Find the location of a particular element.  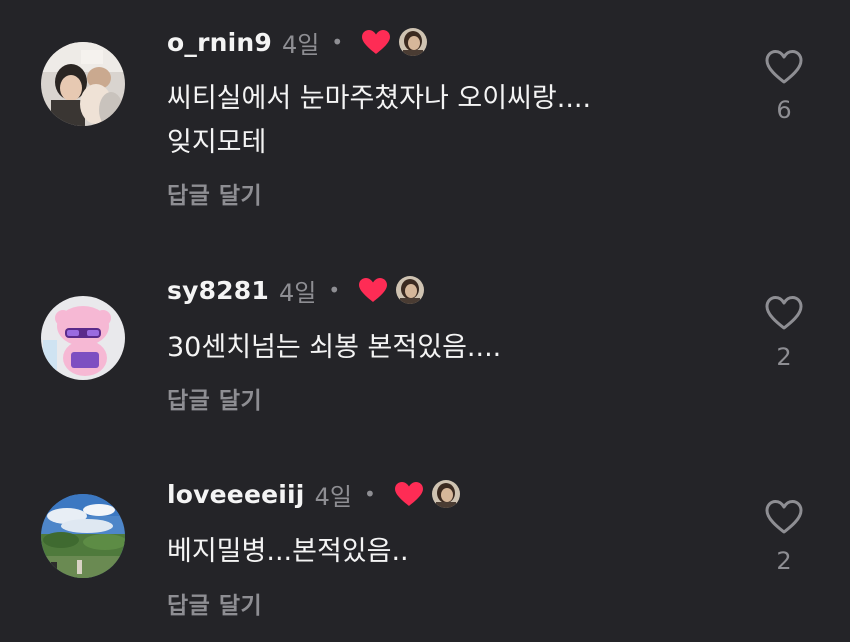

like-count: 6 is located at coordinates (784, 110).